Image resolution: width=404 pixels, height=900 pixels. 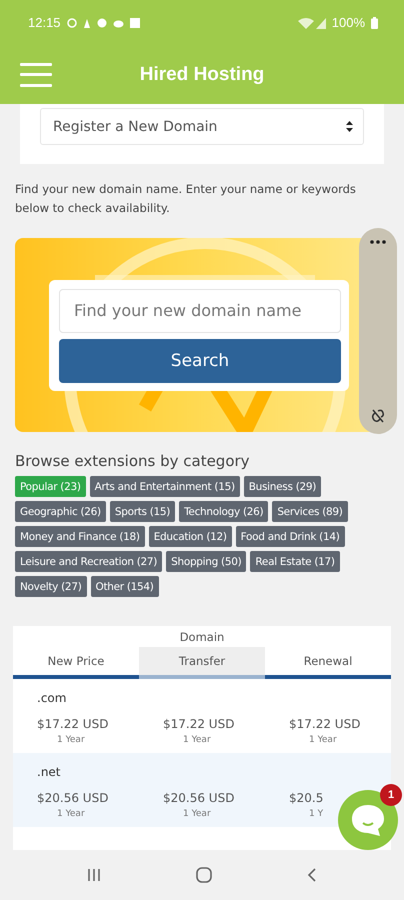 What do you see at coordinates (44, 22) in the screenshot?
I see `status-time: 12:15` at bounding box center [44, 22].